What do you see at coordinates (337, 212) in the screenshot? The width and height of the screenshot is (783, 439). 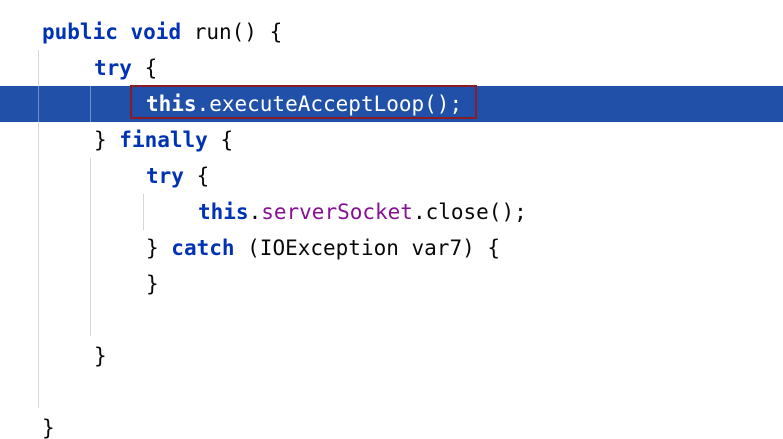 I see `field-token: serverSocket` at bounding box center [337, 212].